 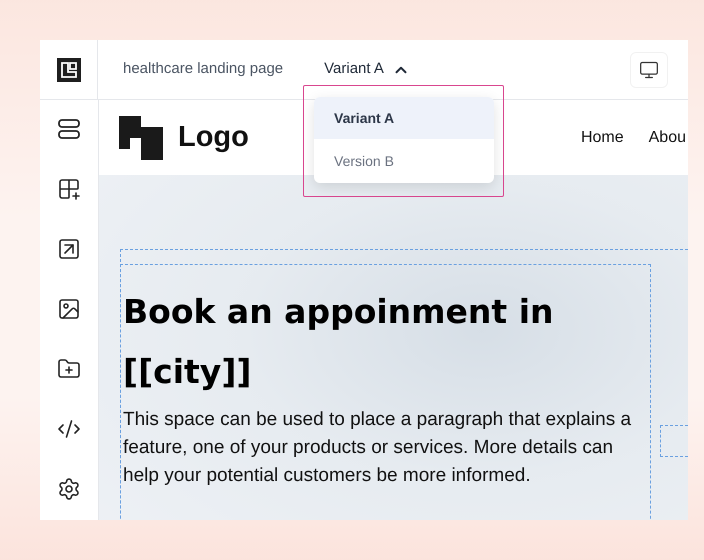 What do you see at coordinates (69, 309) in the screenshot?
I see `image-icon` at bounding box center [69, 309].